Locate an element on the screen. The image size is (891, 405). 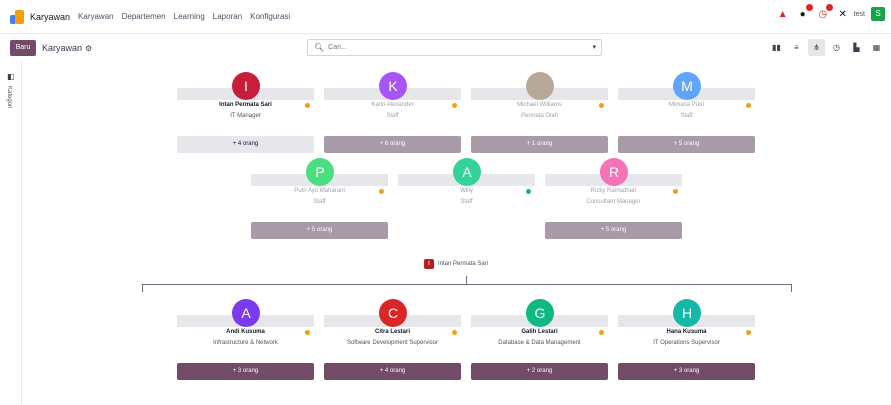
subordinates-button: + 6 orang is located at coordinates (392, 144).